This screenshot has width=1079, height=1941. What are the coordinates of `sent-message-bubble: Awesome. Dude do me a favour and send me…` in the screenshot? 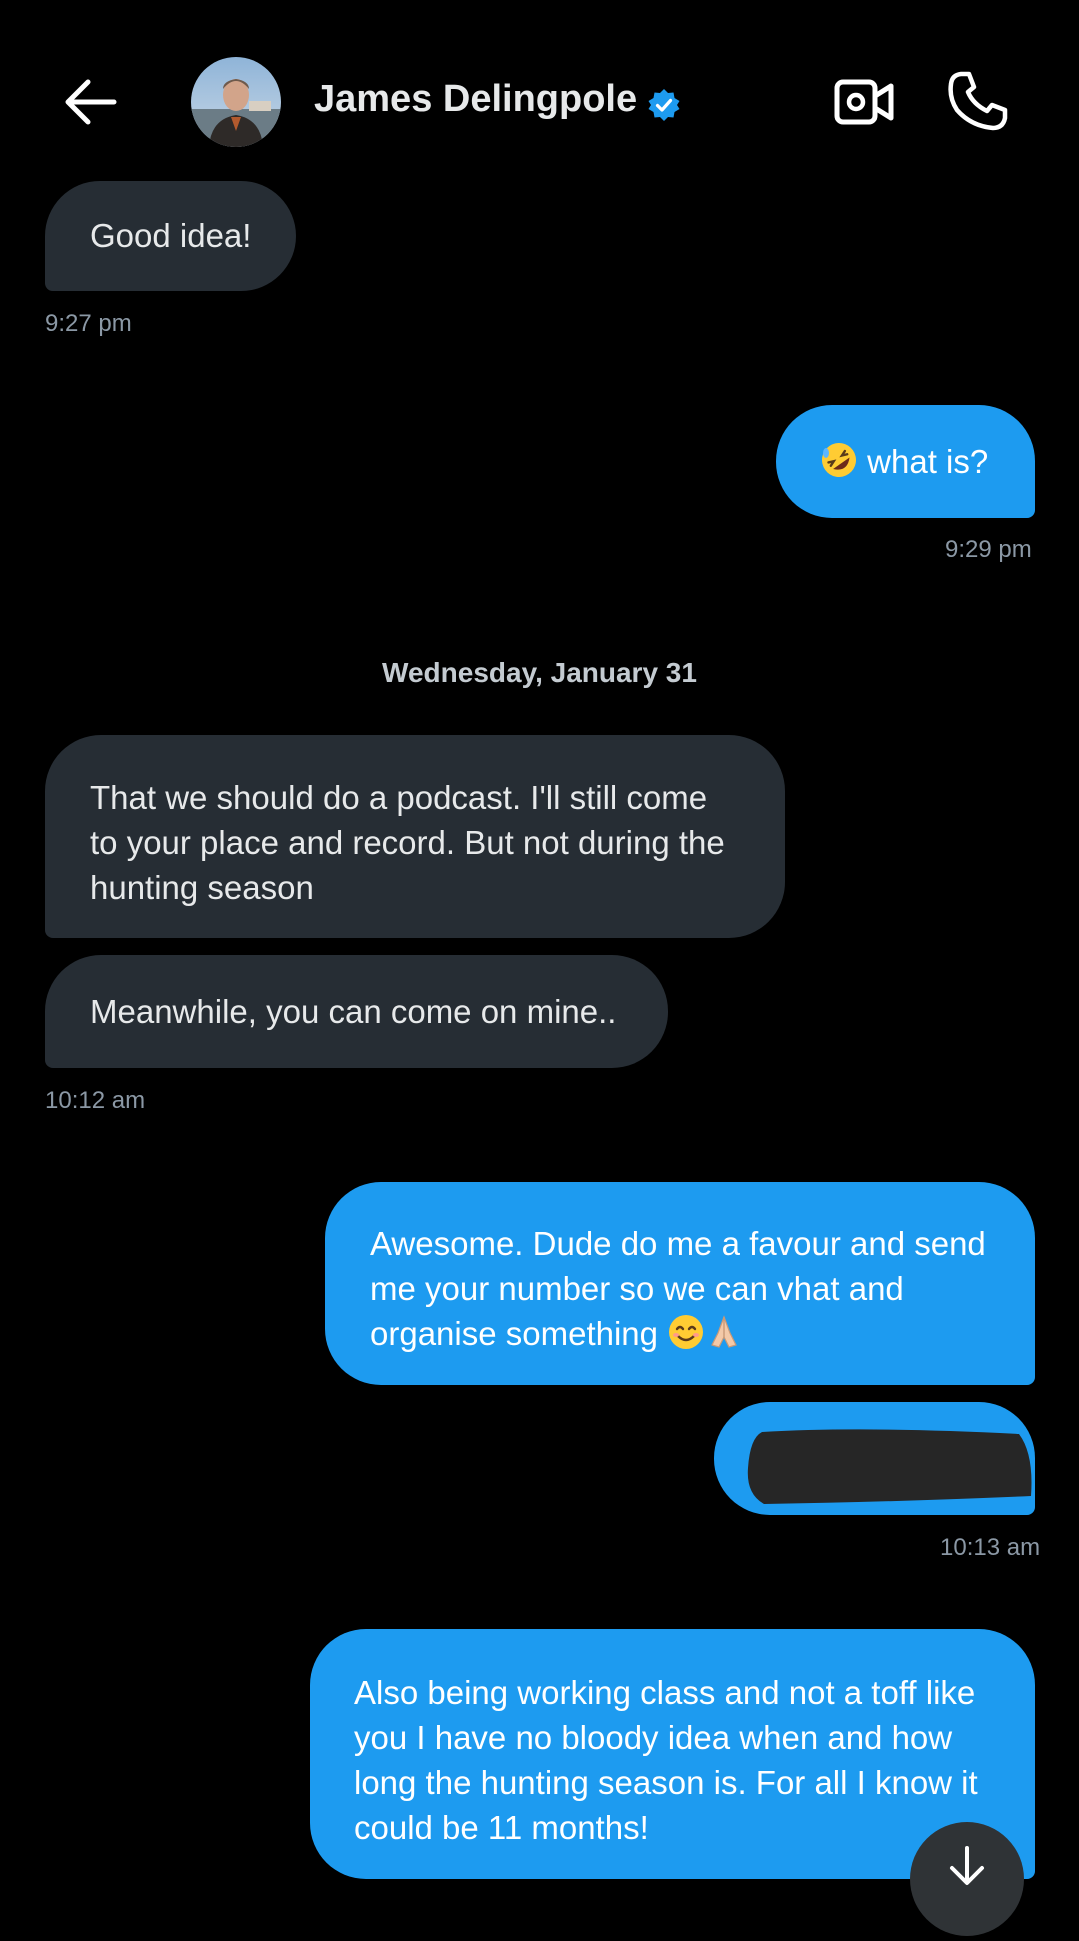 It's located at (680, 1283).